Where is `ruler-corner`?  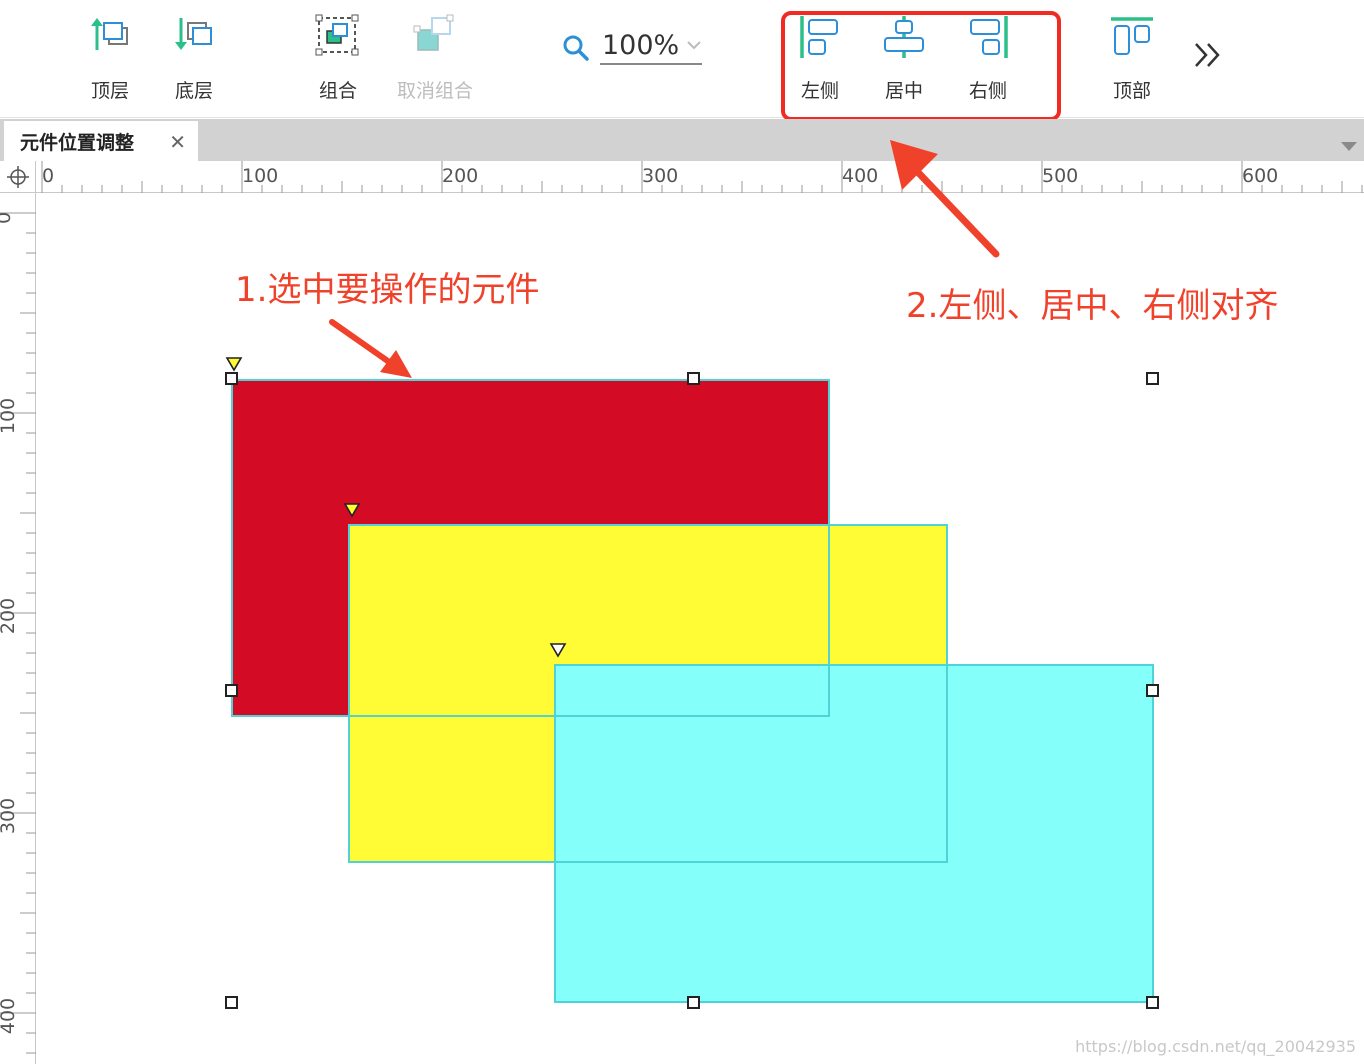 ruler-corner is located at coordinates (18, 177).